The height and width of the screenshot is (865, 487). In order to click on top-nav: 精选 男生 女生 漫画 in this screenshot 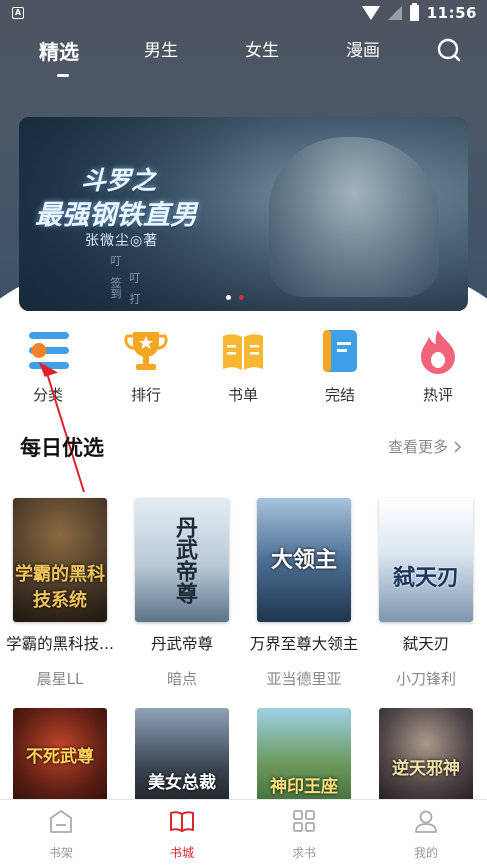, I will do `click(243, 55)`.